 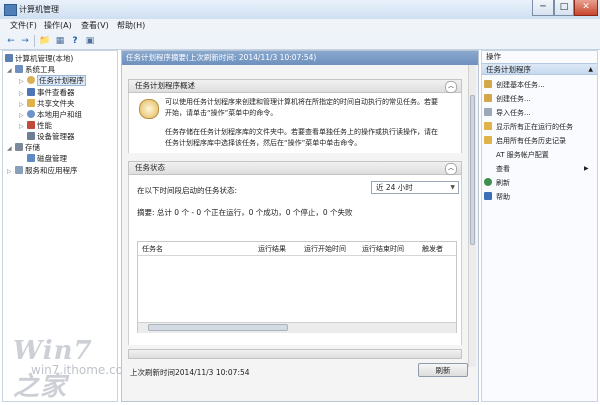 What do you see at coordinates (42, 170) in the screenshot?
I see `tree-node-services-apps: ▷ 服务和应用程序` at bounding box center [42, 170].